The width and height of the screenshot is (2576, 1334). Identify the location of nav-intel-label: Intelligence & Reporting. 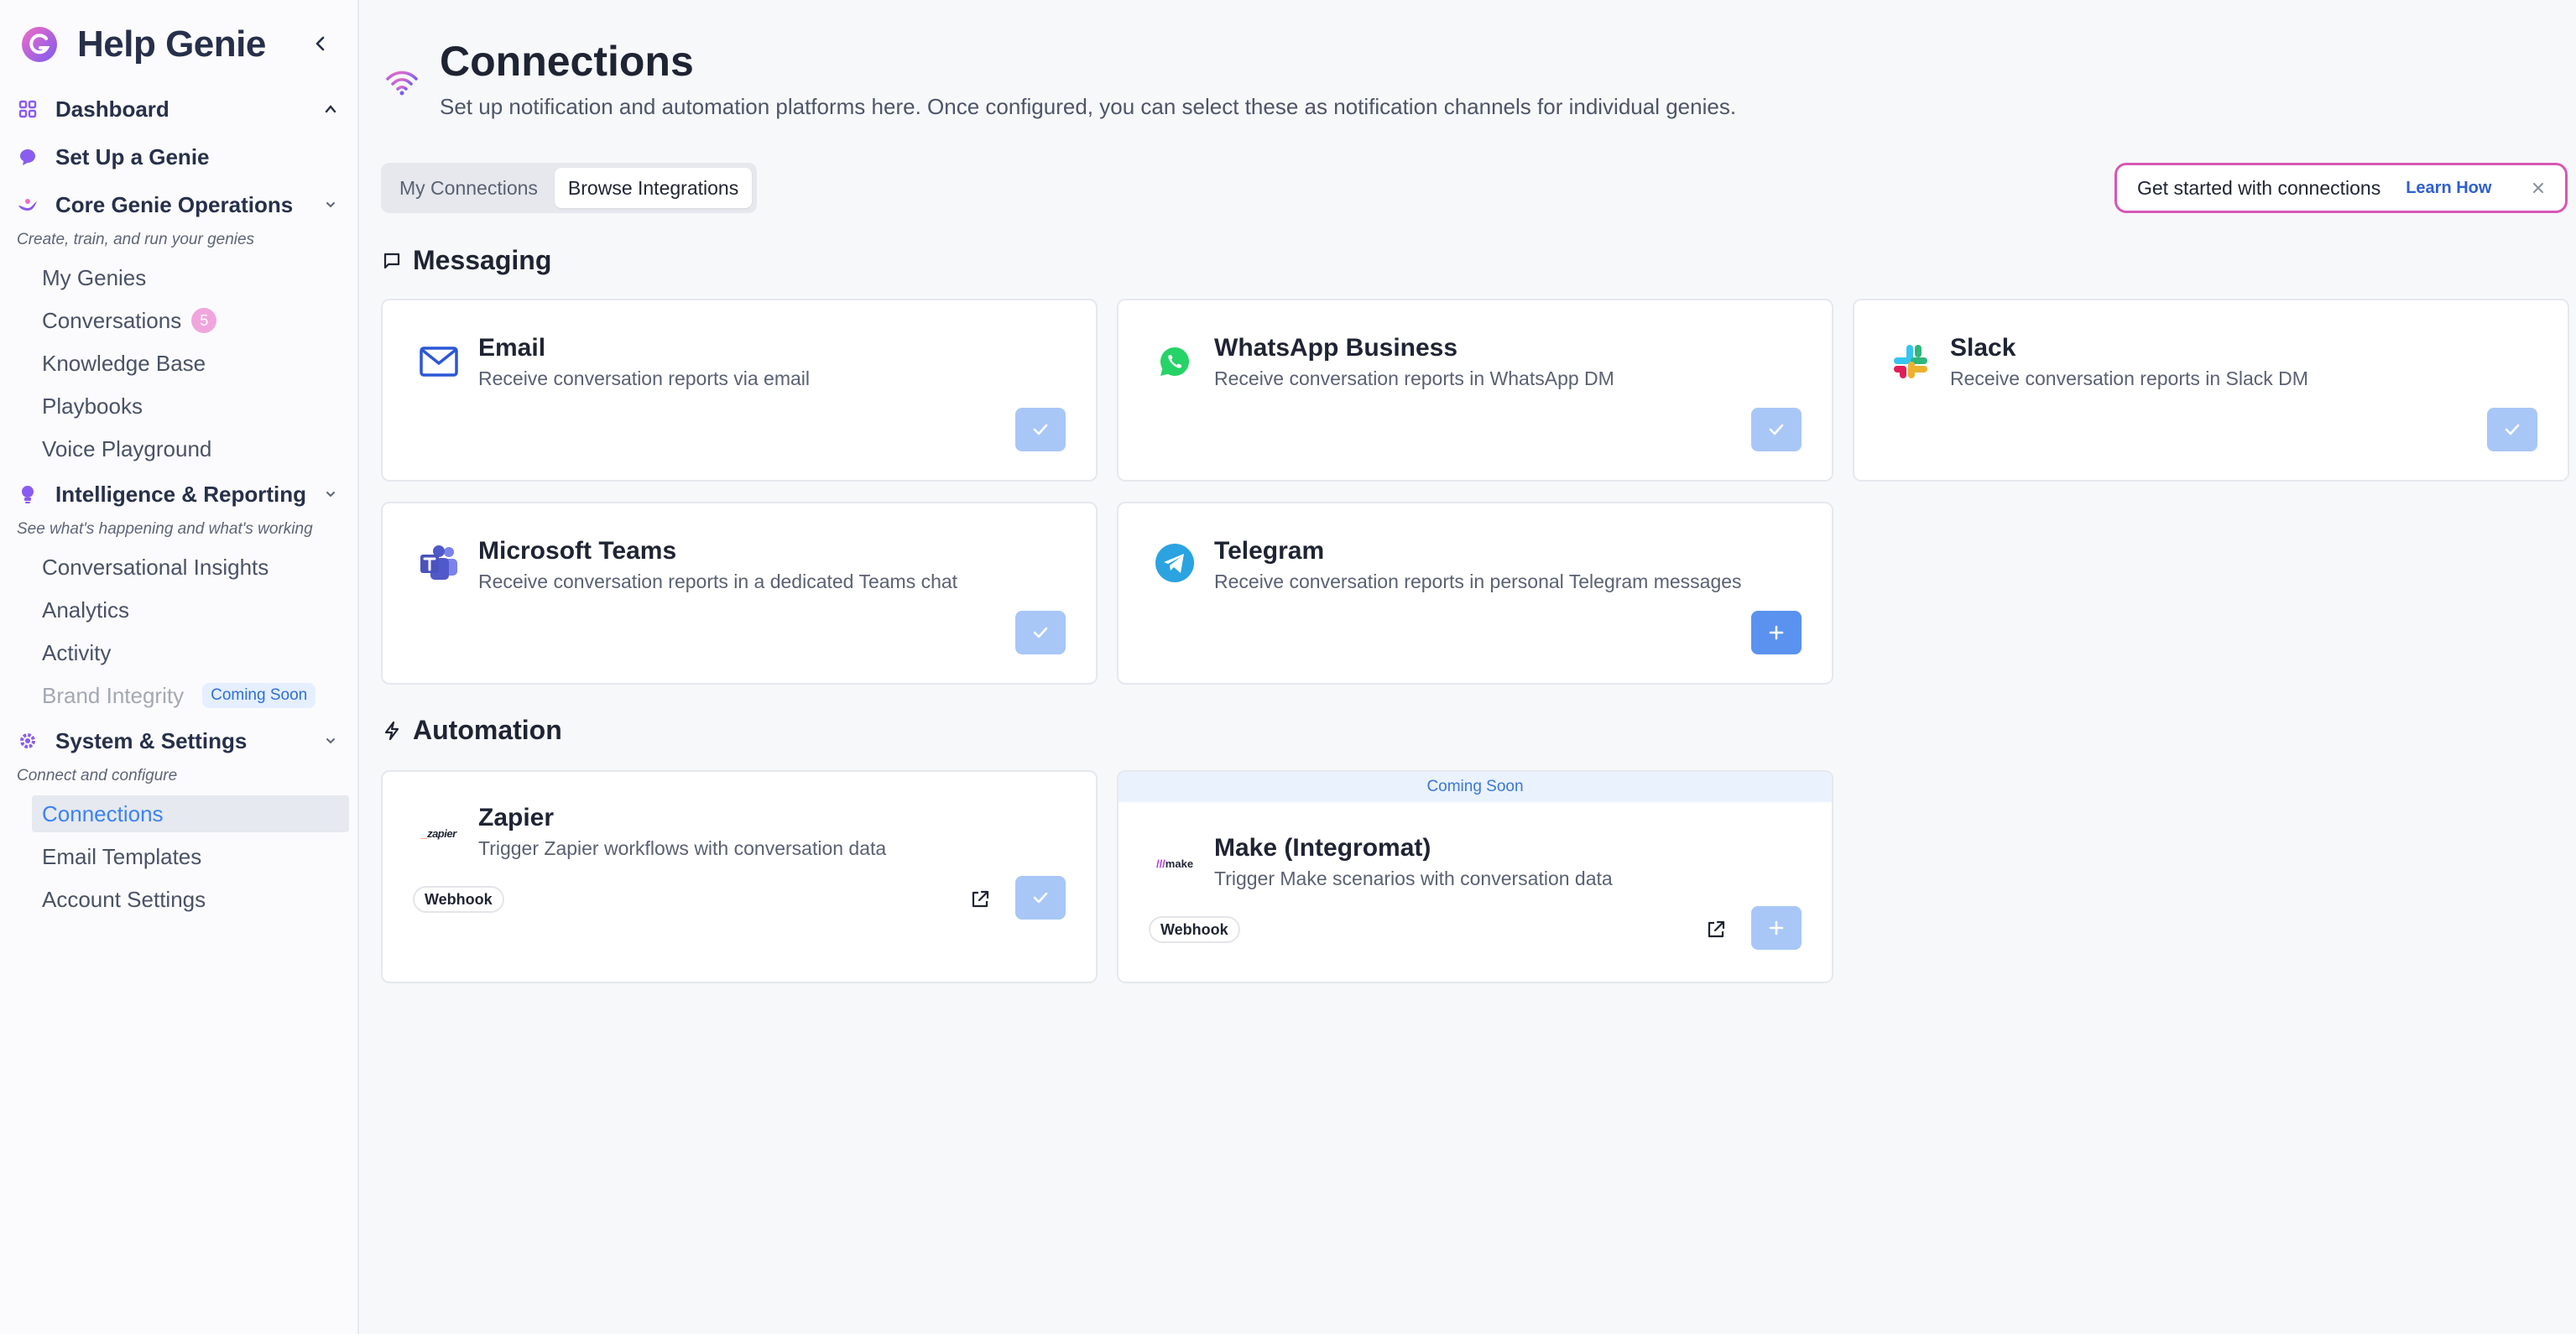
(181, 494).